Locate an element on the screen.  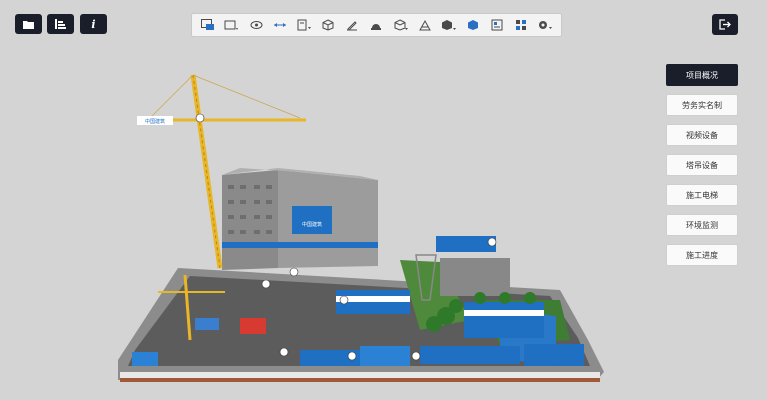
menu-labor-realname: 劳务实名制 is located at coordinates (702, 105).